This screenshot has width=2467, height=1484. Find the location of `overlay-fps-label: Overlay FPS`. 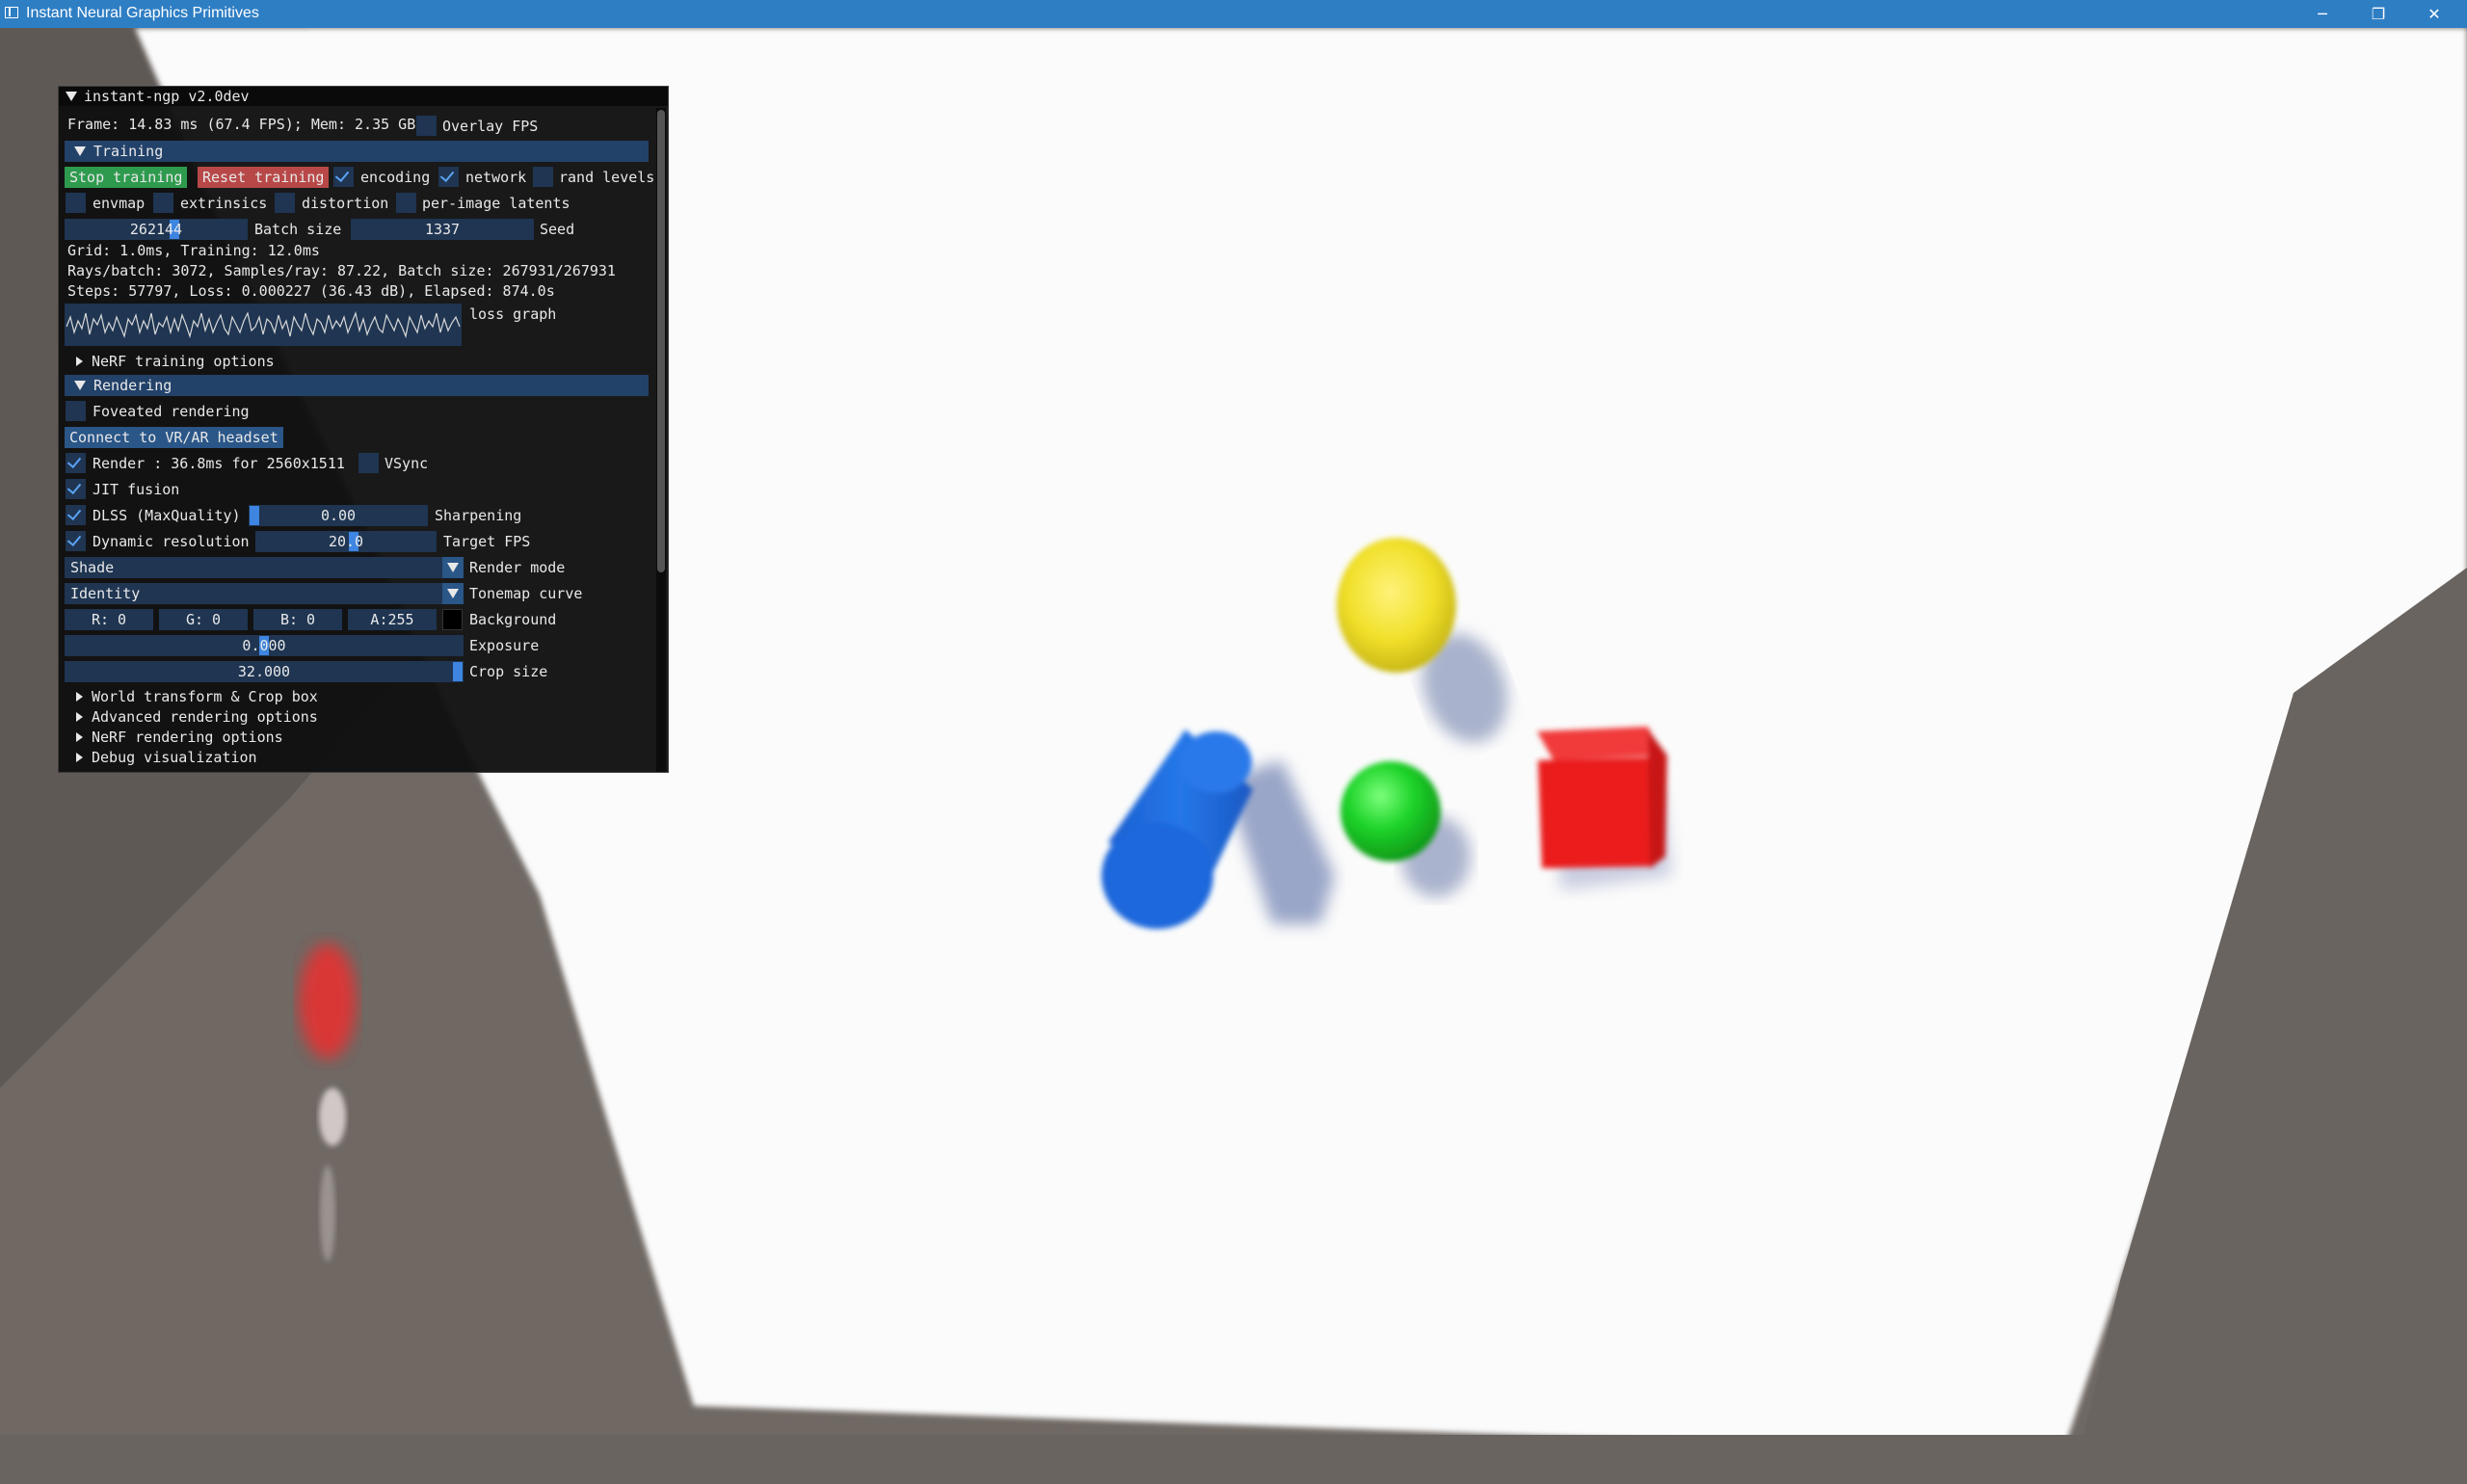

overlay-fps-label: Overlay FPS is located at coordinates (490, 126).